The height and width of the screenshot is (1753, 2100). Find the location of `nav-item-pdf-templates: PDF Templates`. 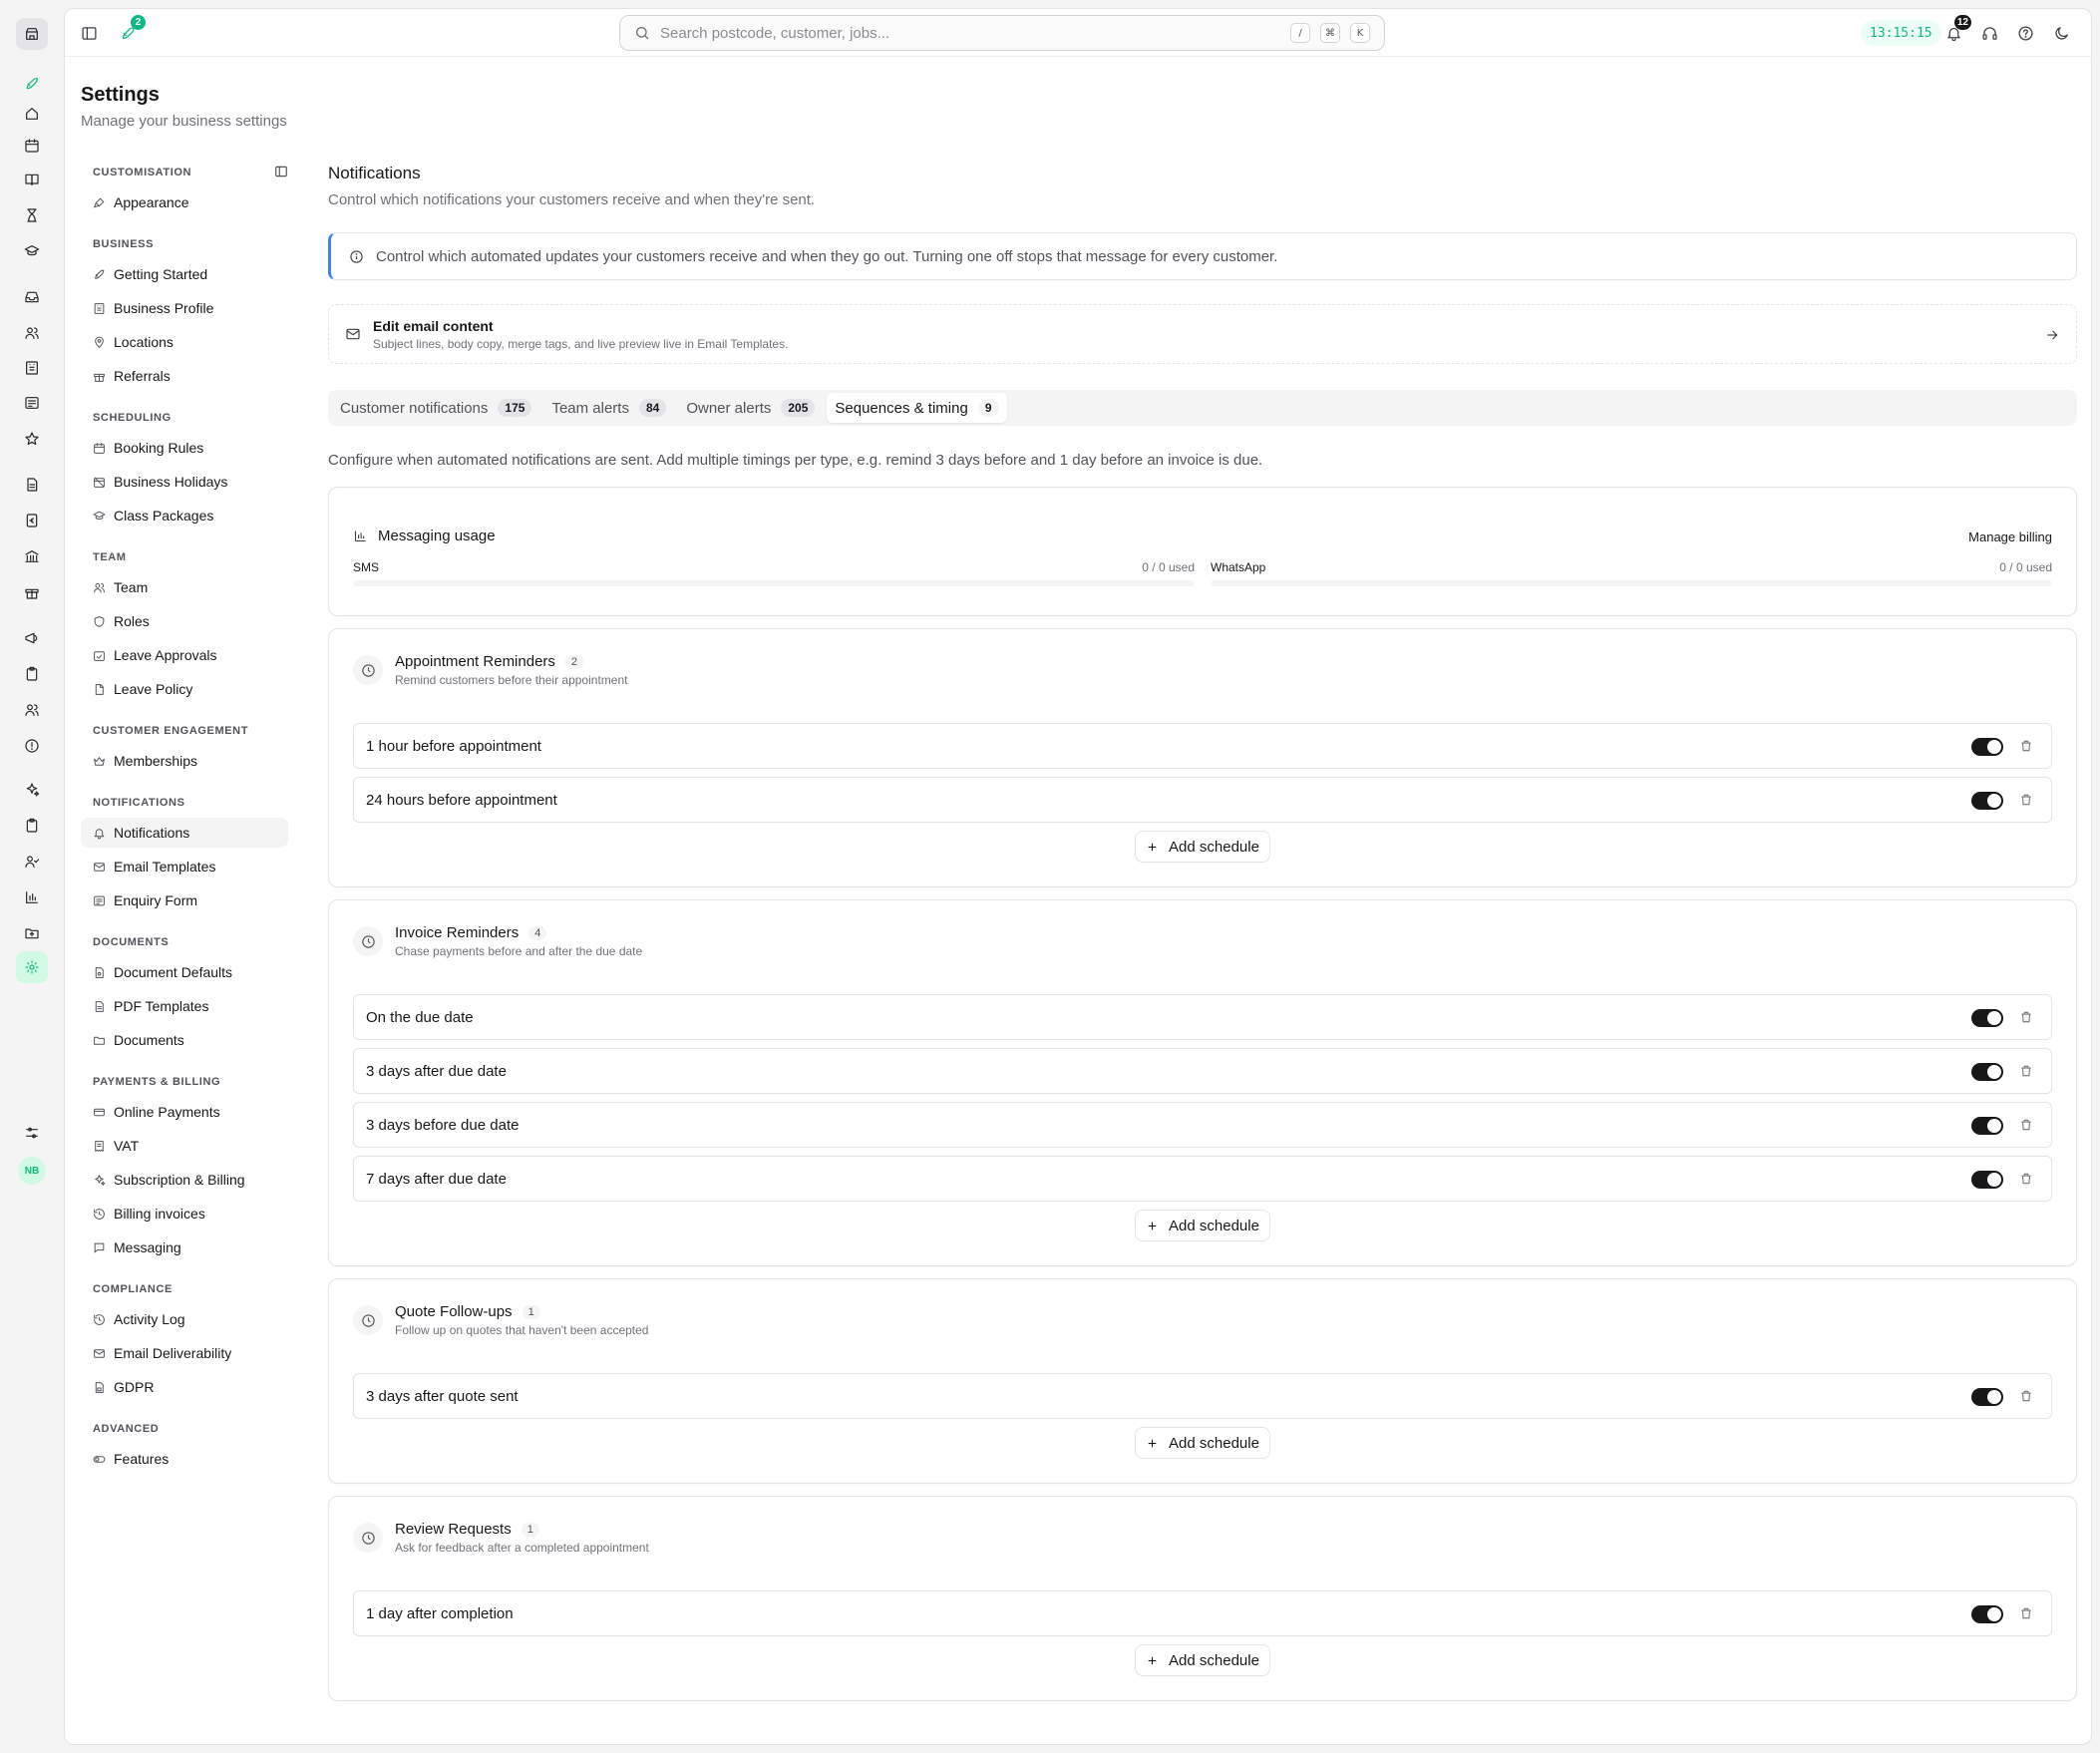

nav-item-pdf-templates: PDF Templates is located at coordinates (185, 1006).